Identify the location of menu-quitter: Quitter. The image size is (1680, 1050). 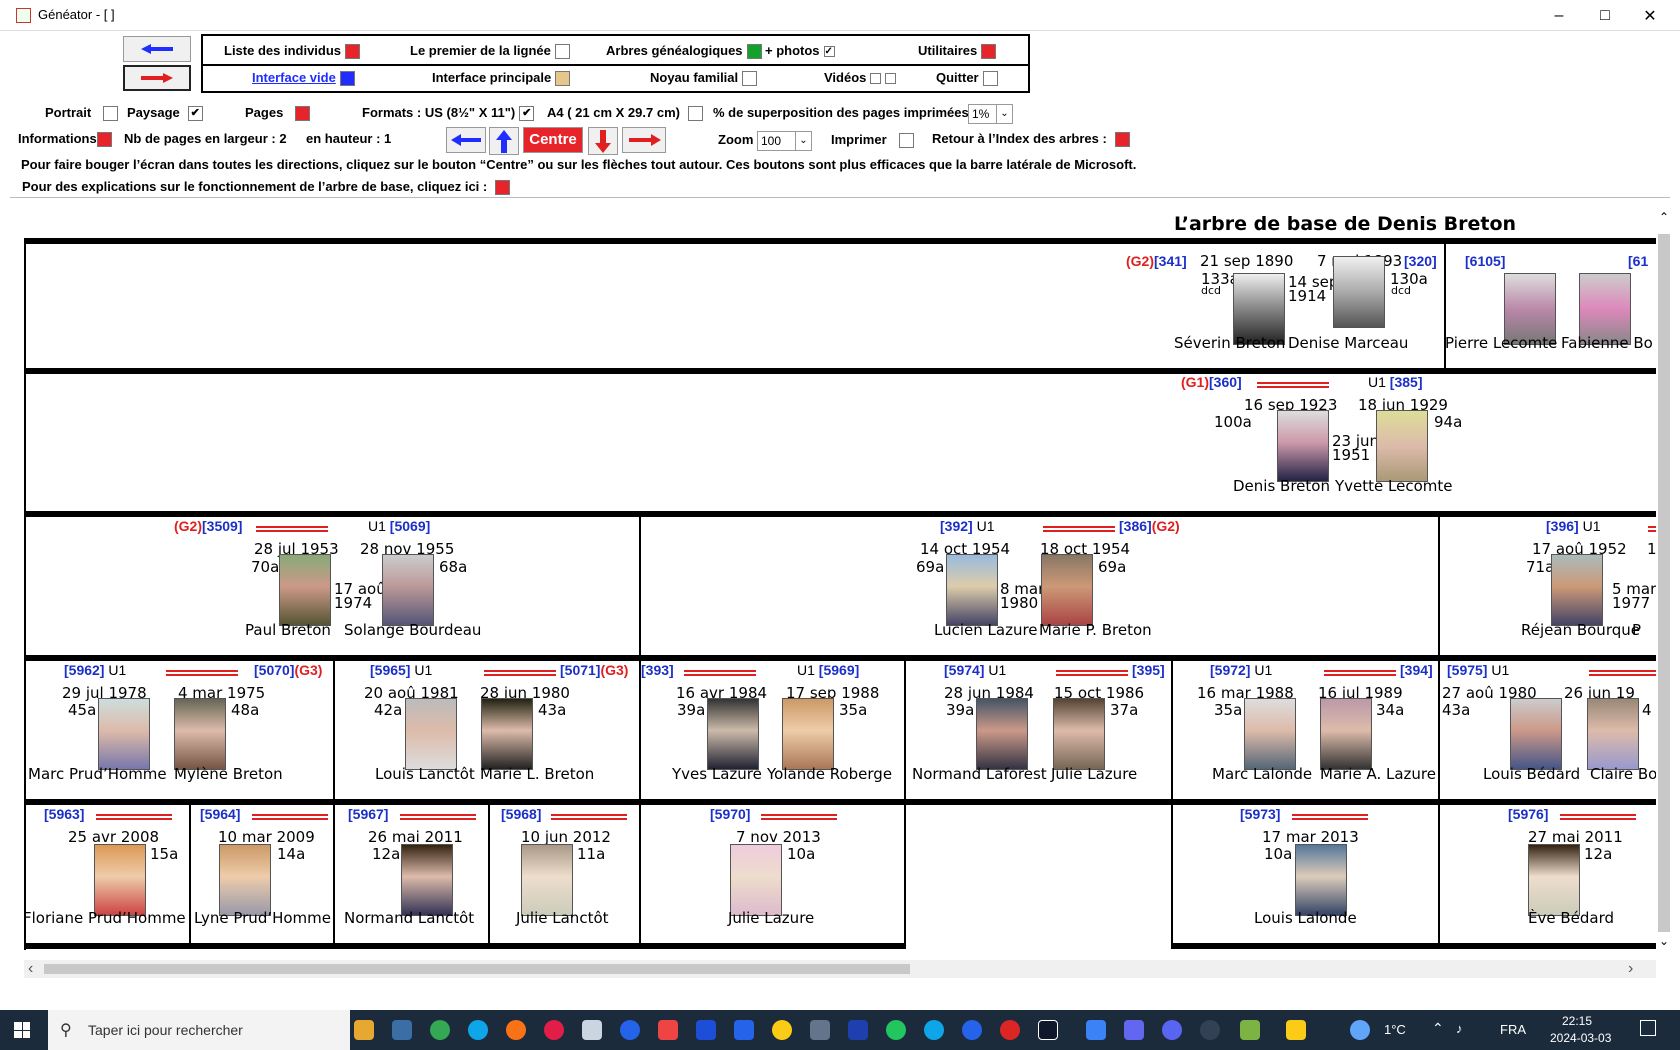
(967, 78).